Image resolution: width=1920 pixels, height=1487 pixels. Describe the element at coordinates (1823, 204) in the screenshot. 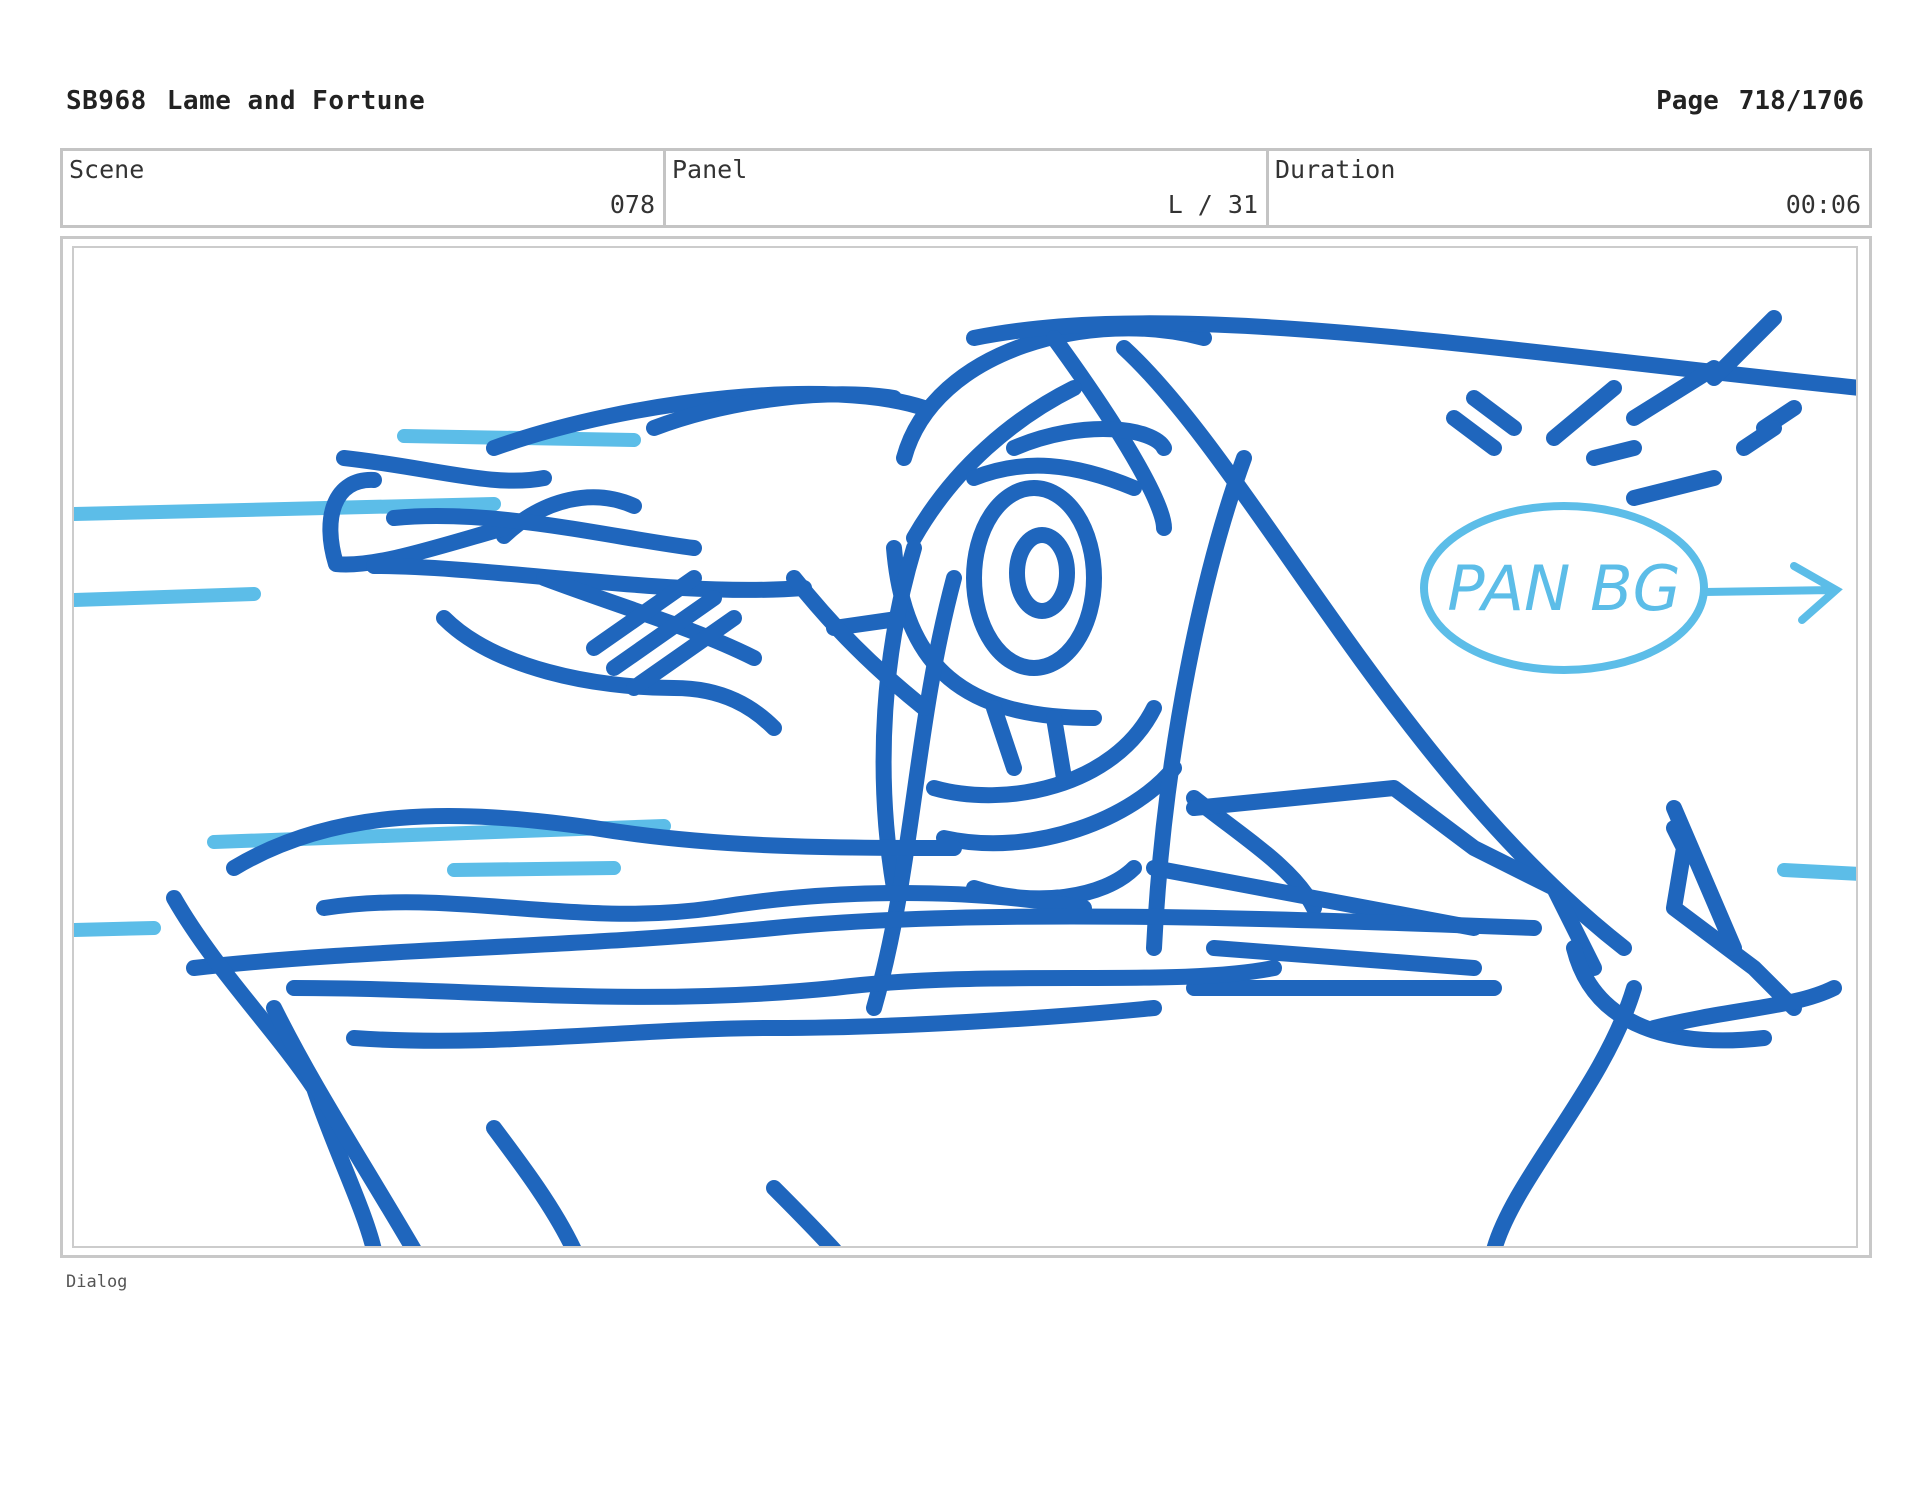

I see `duration-value: 00:06` at that location.